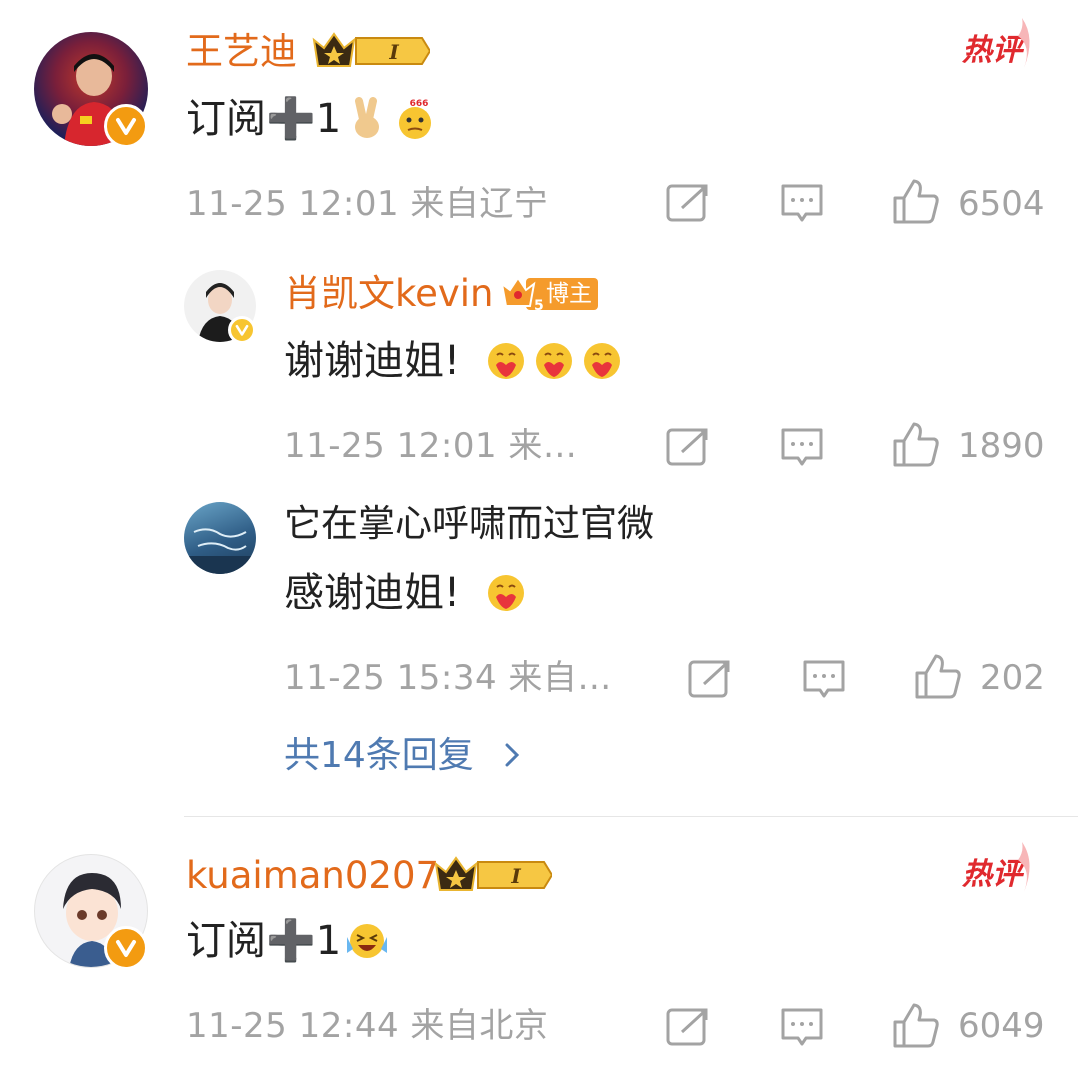 This screenshot has width=1078, height=1078. What do you see at coordinates (389, 294) in the screenshot?
I see `username: 肖凯文kevin` at bounding box center [389, 294].